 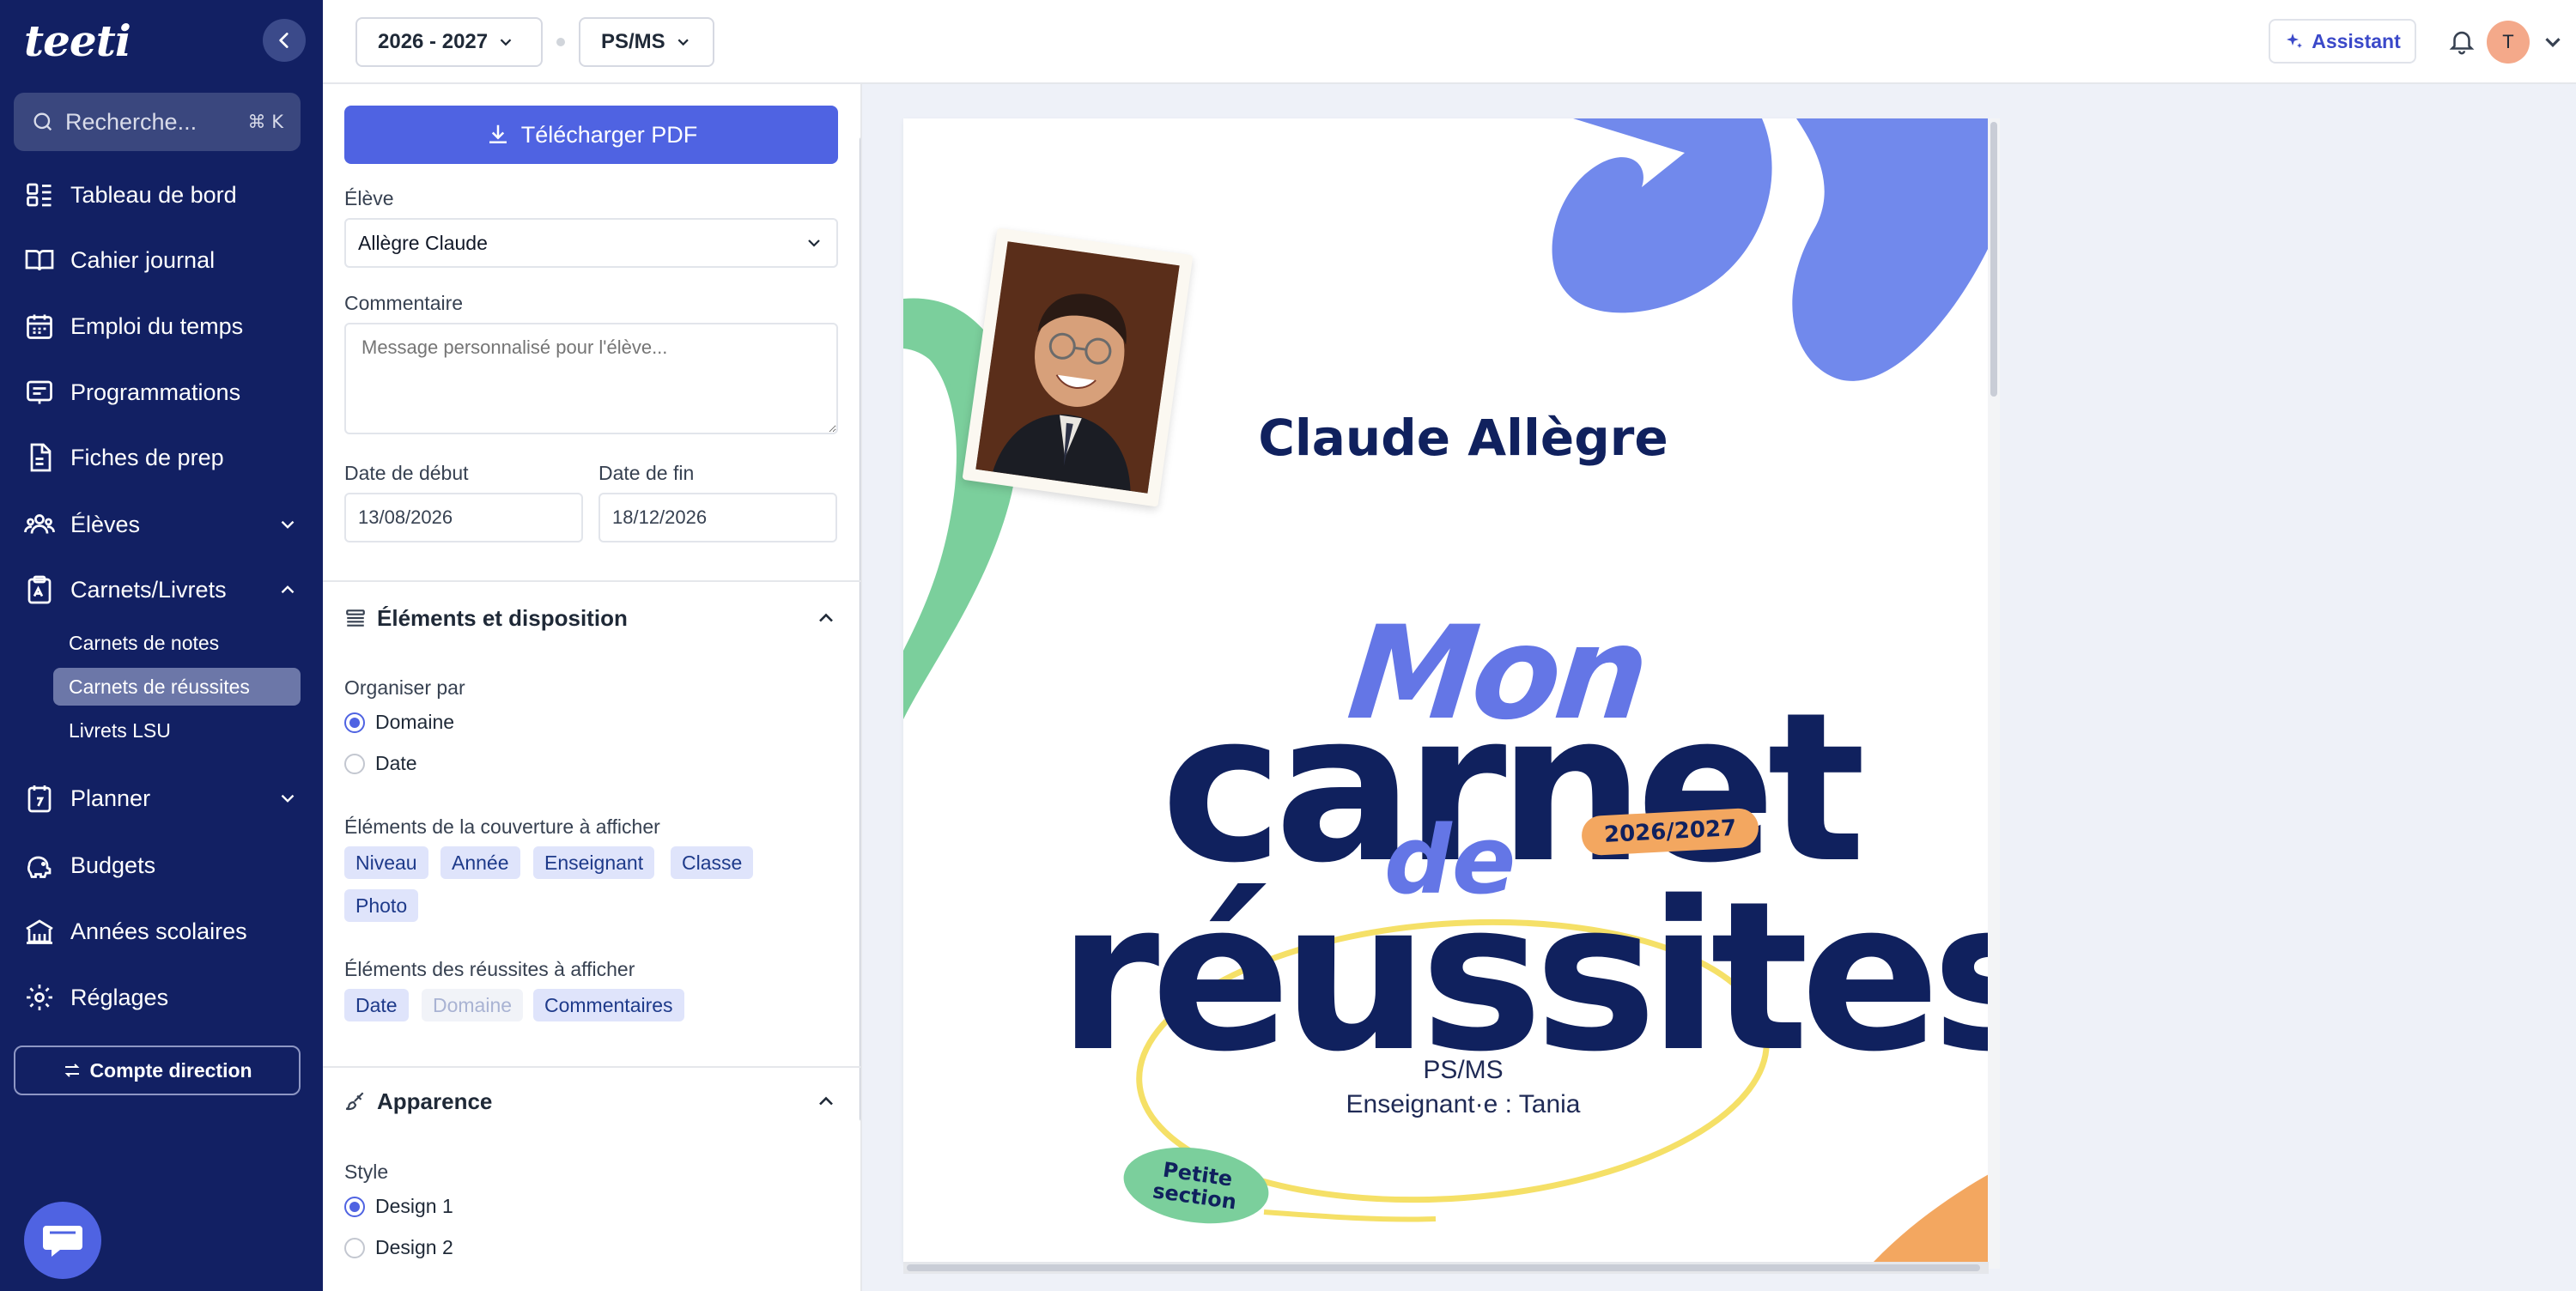 What do you see at coordinates (355, 1206) in the screenshot?
I see `radio-checked` at bounding box center [355, 1206].